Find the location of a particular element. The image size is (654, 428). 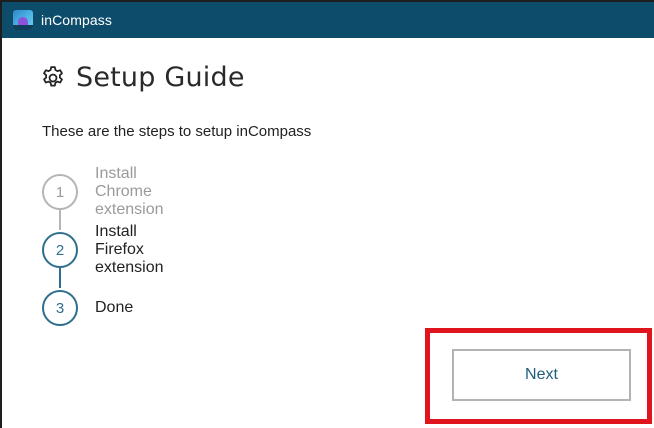

step-3: 3 Done is located at coordinates (87, 308).